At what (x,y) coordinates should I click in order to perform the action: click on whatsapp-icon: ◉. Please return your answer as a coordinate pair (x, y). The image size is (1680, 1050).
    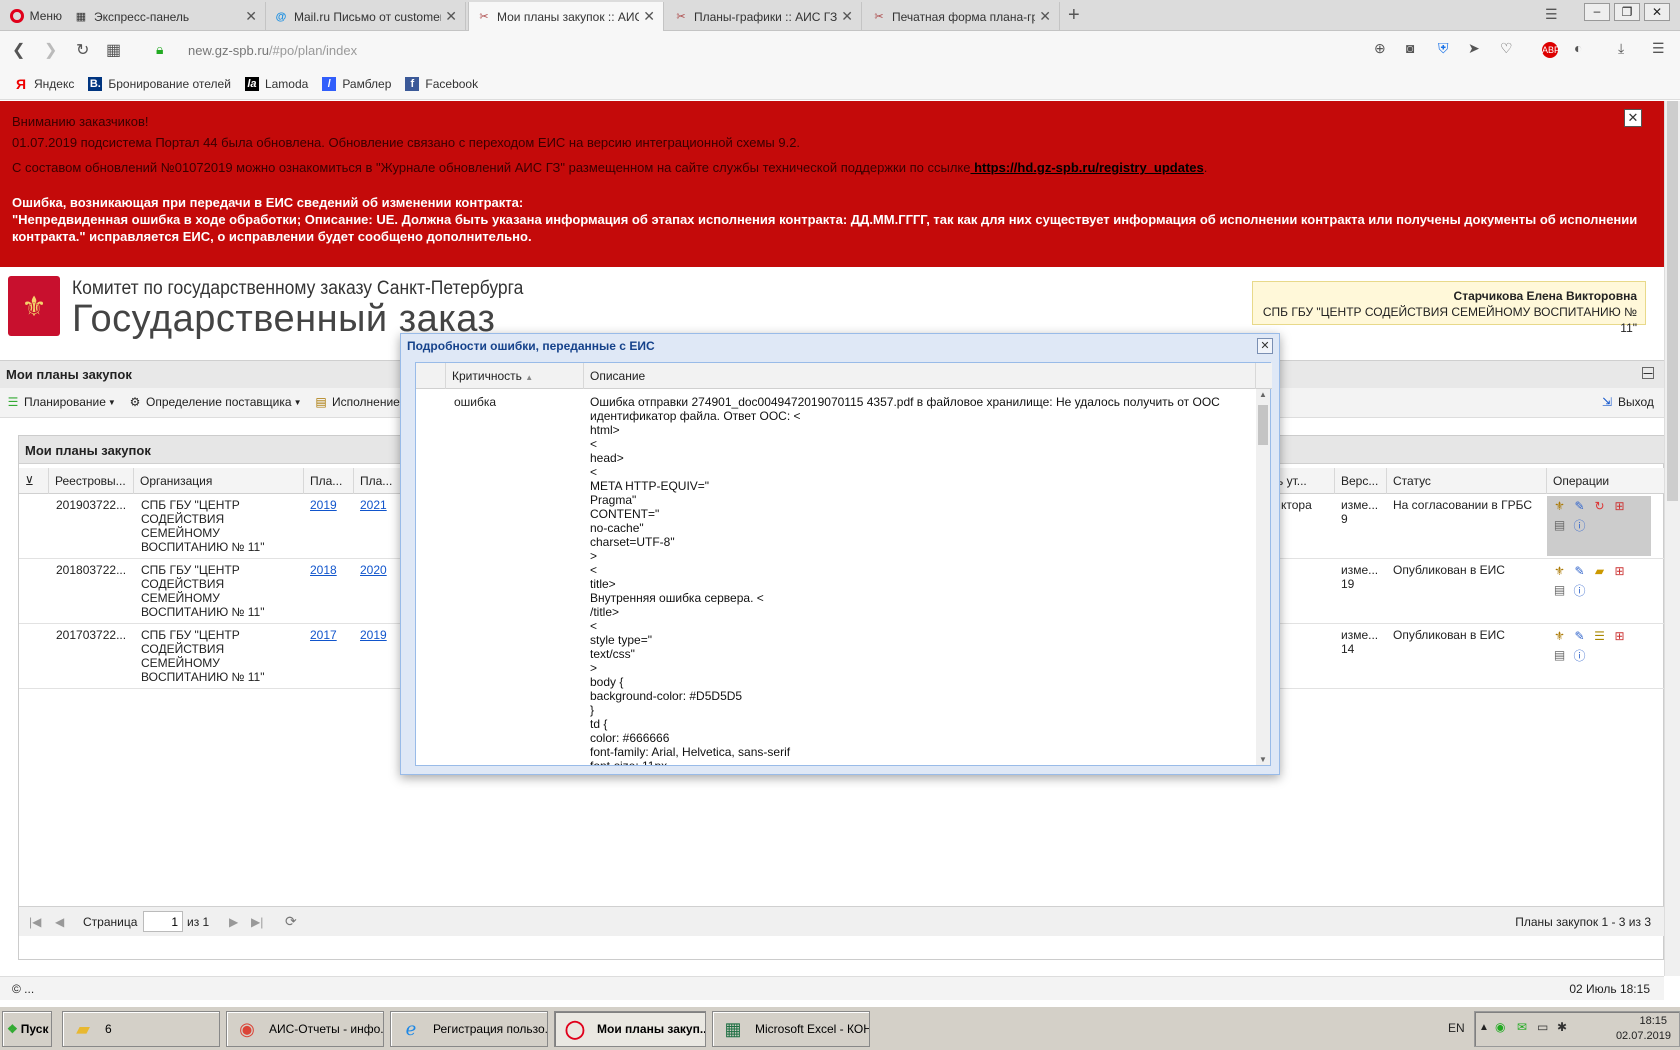
    Looking at the image, I should click on (1500, 1027).